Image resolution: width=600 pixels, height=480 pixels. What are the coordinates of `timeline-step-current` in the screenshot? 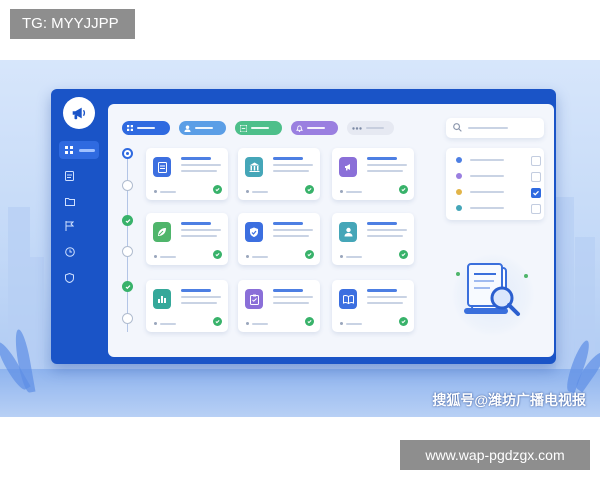 It's located at (127, 153).